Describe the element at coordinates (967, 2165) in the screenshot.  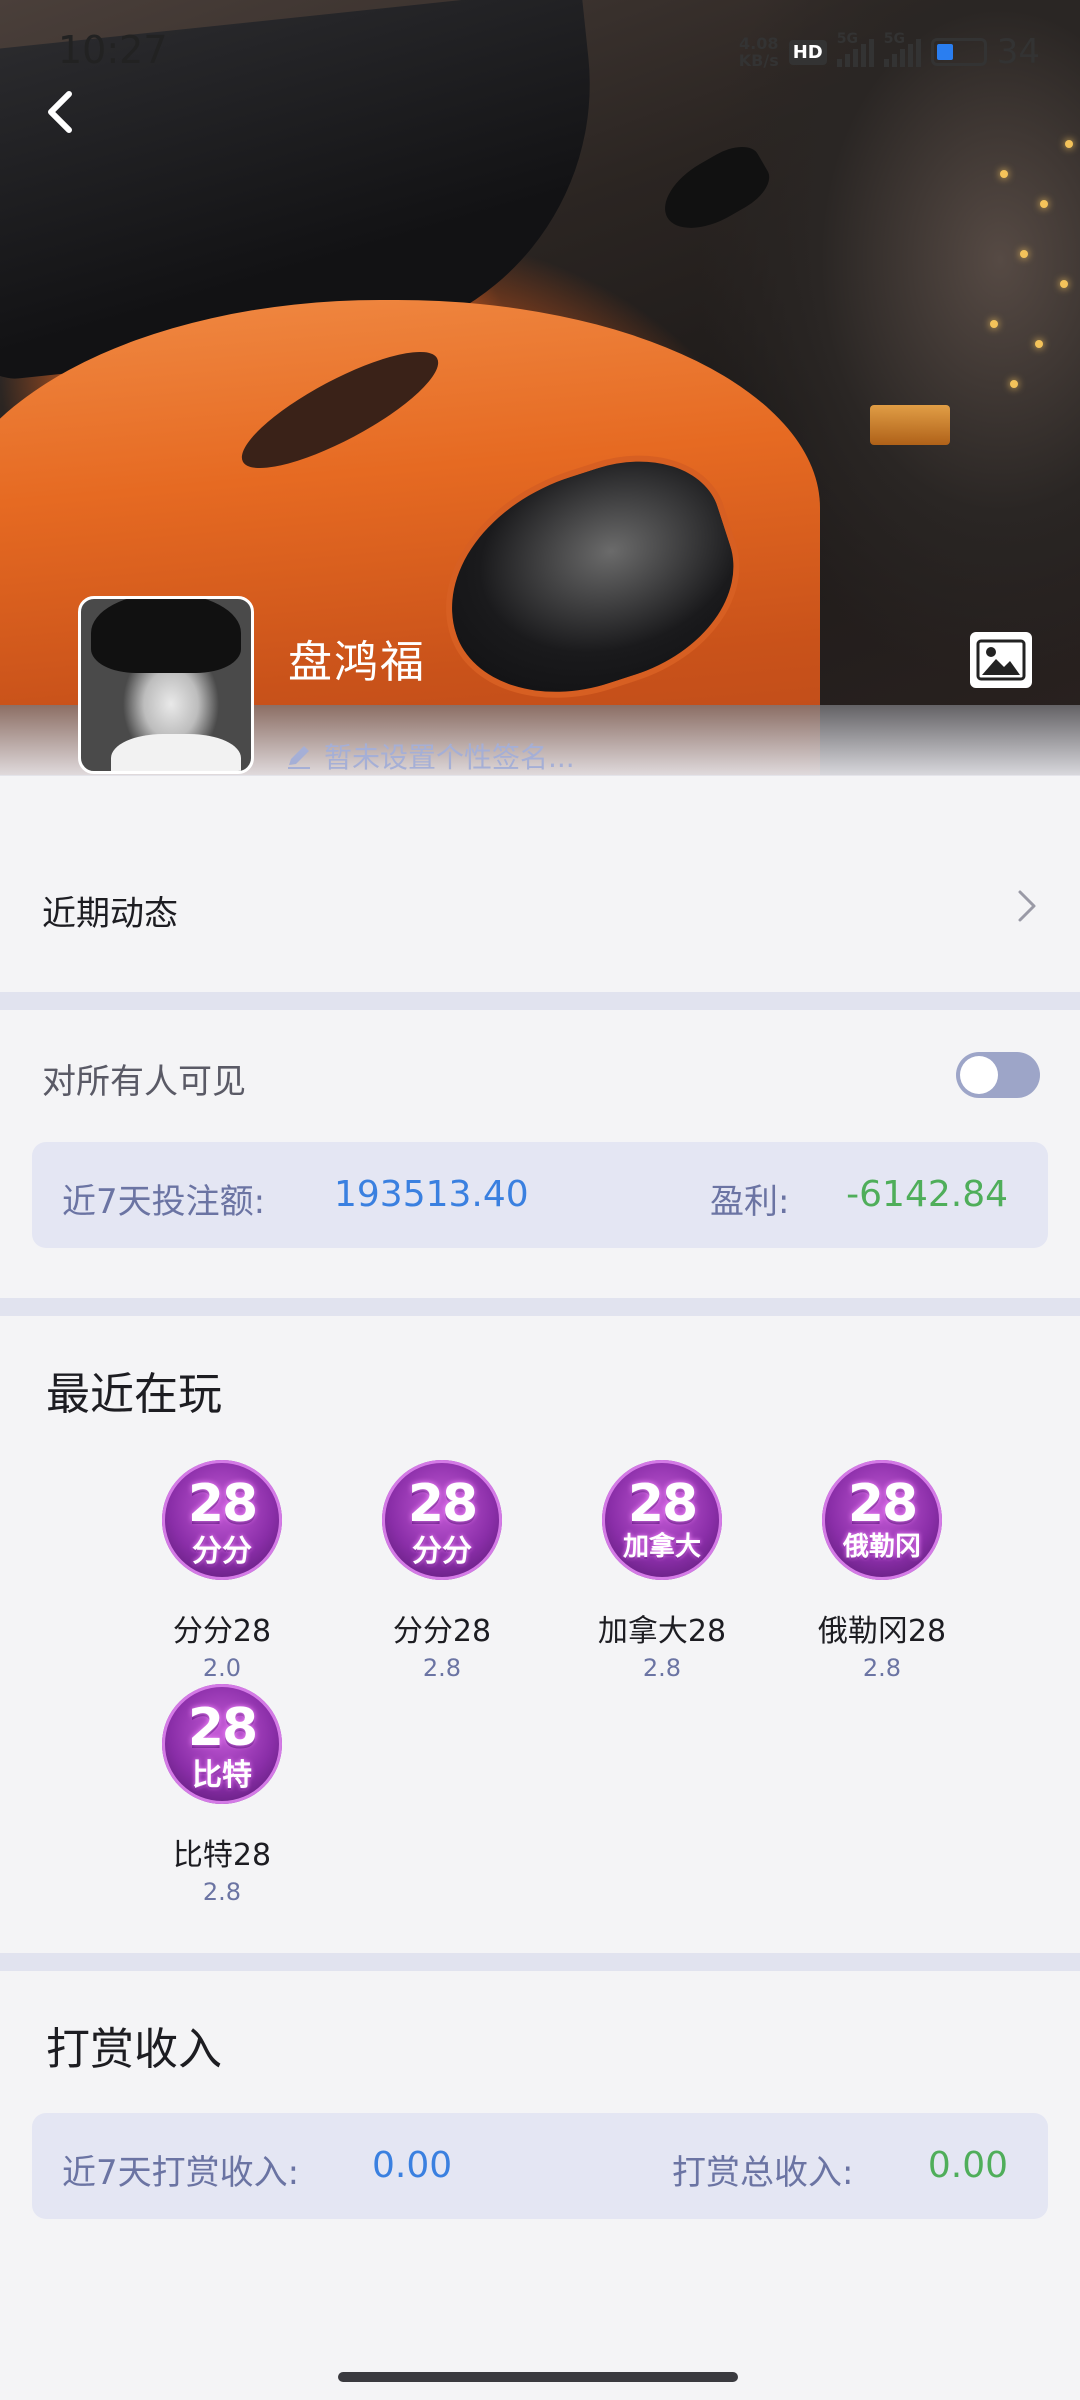
I see `tip-total-value: 0.00` at that location.